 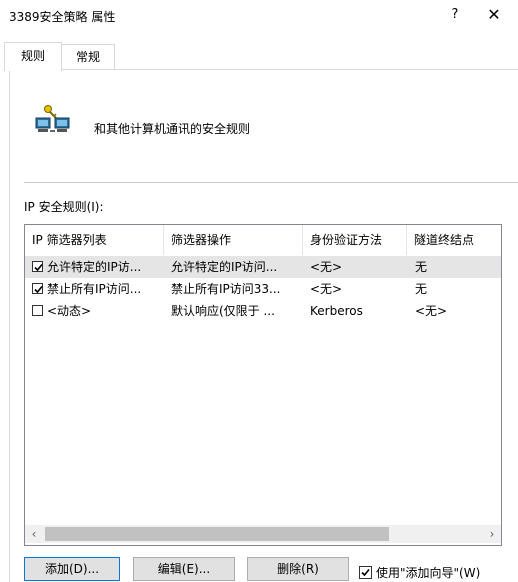 I want to click on column-filter-list: IP 筛选器列表, so click(x=94, y=240).